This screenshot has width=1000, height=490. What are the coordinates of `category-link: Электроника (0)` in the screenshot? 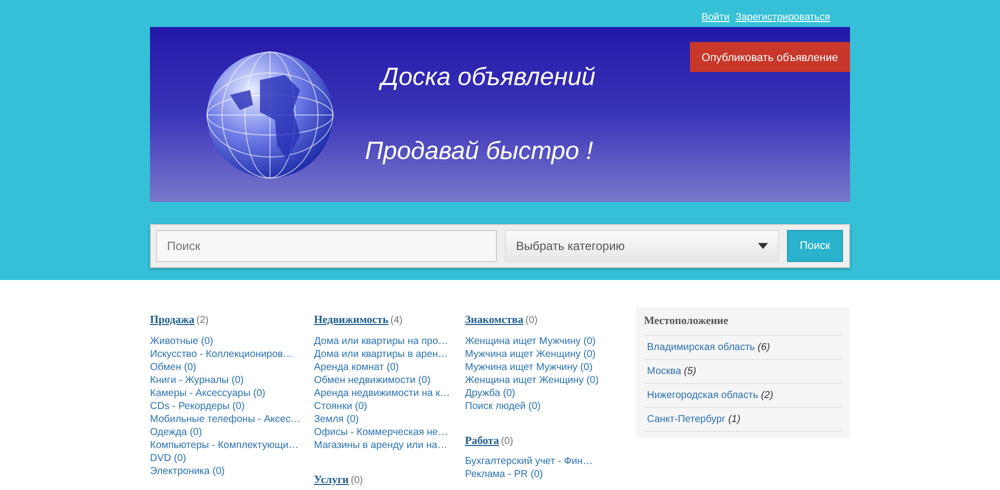 It's located at (232, 471).